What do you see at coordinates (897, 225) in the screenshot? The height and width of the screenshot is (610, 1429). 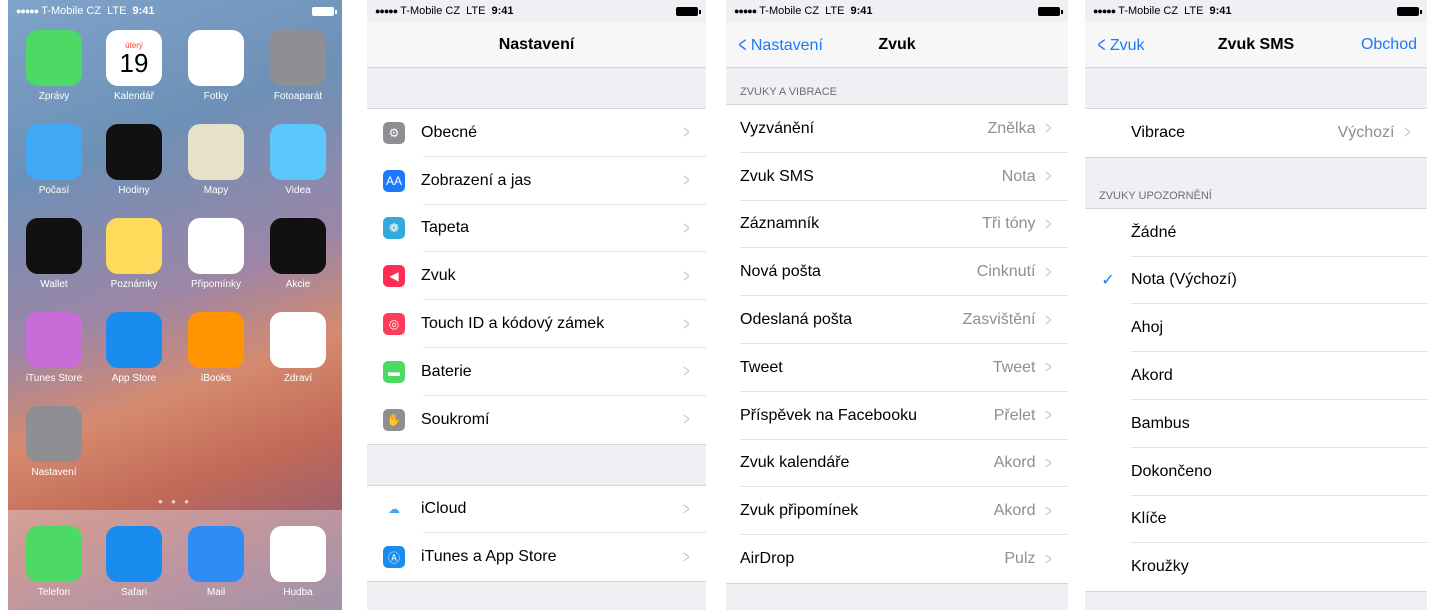 I see `sound-row: Záznamník Tři tóny >` at bounding box center [897, 225].